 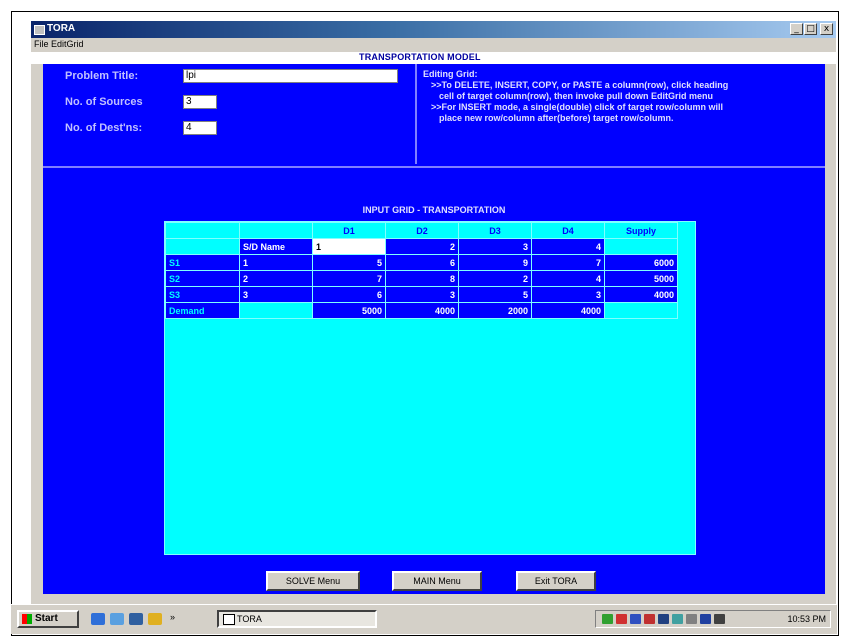 What do you see at coordinates (713, 619) in the screenshot?
I see `system-tray: 10:53 PM` at bounding box center [713, 619].